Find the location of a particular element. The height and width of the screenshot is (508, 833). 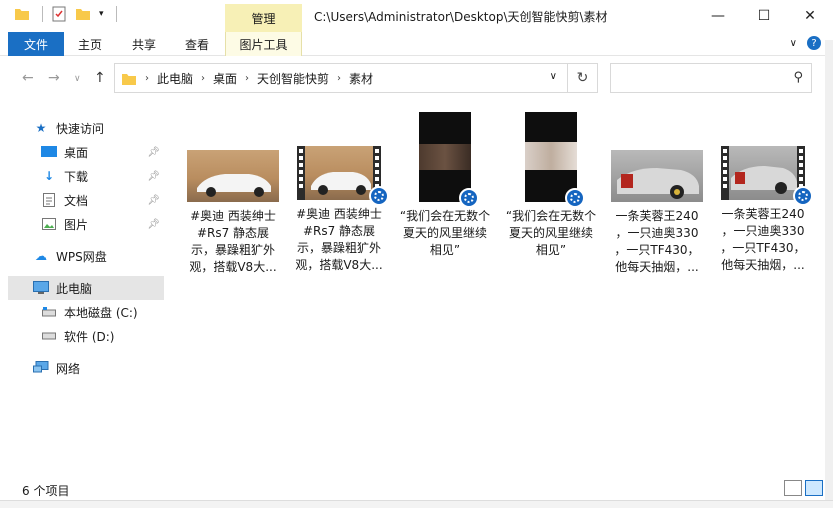

vertical-scrollbar is located at coordinates (829, 274).